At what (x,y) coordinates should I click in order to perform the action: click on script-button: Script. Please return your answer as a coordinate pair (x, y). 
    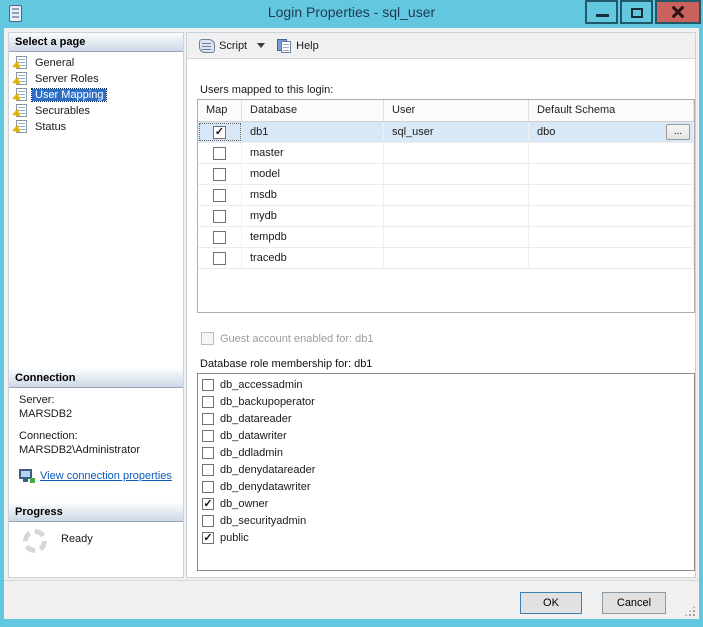
    Looking at the image, I should click on (223, 46).